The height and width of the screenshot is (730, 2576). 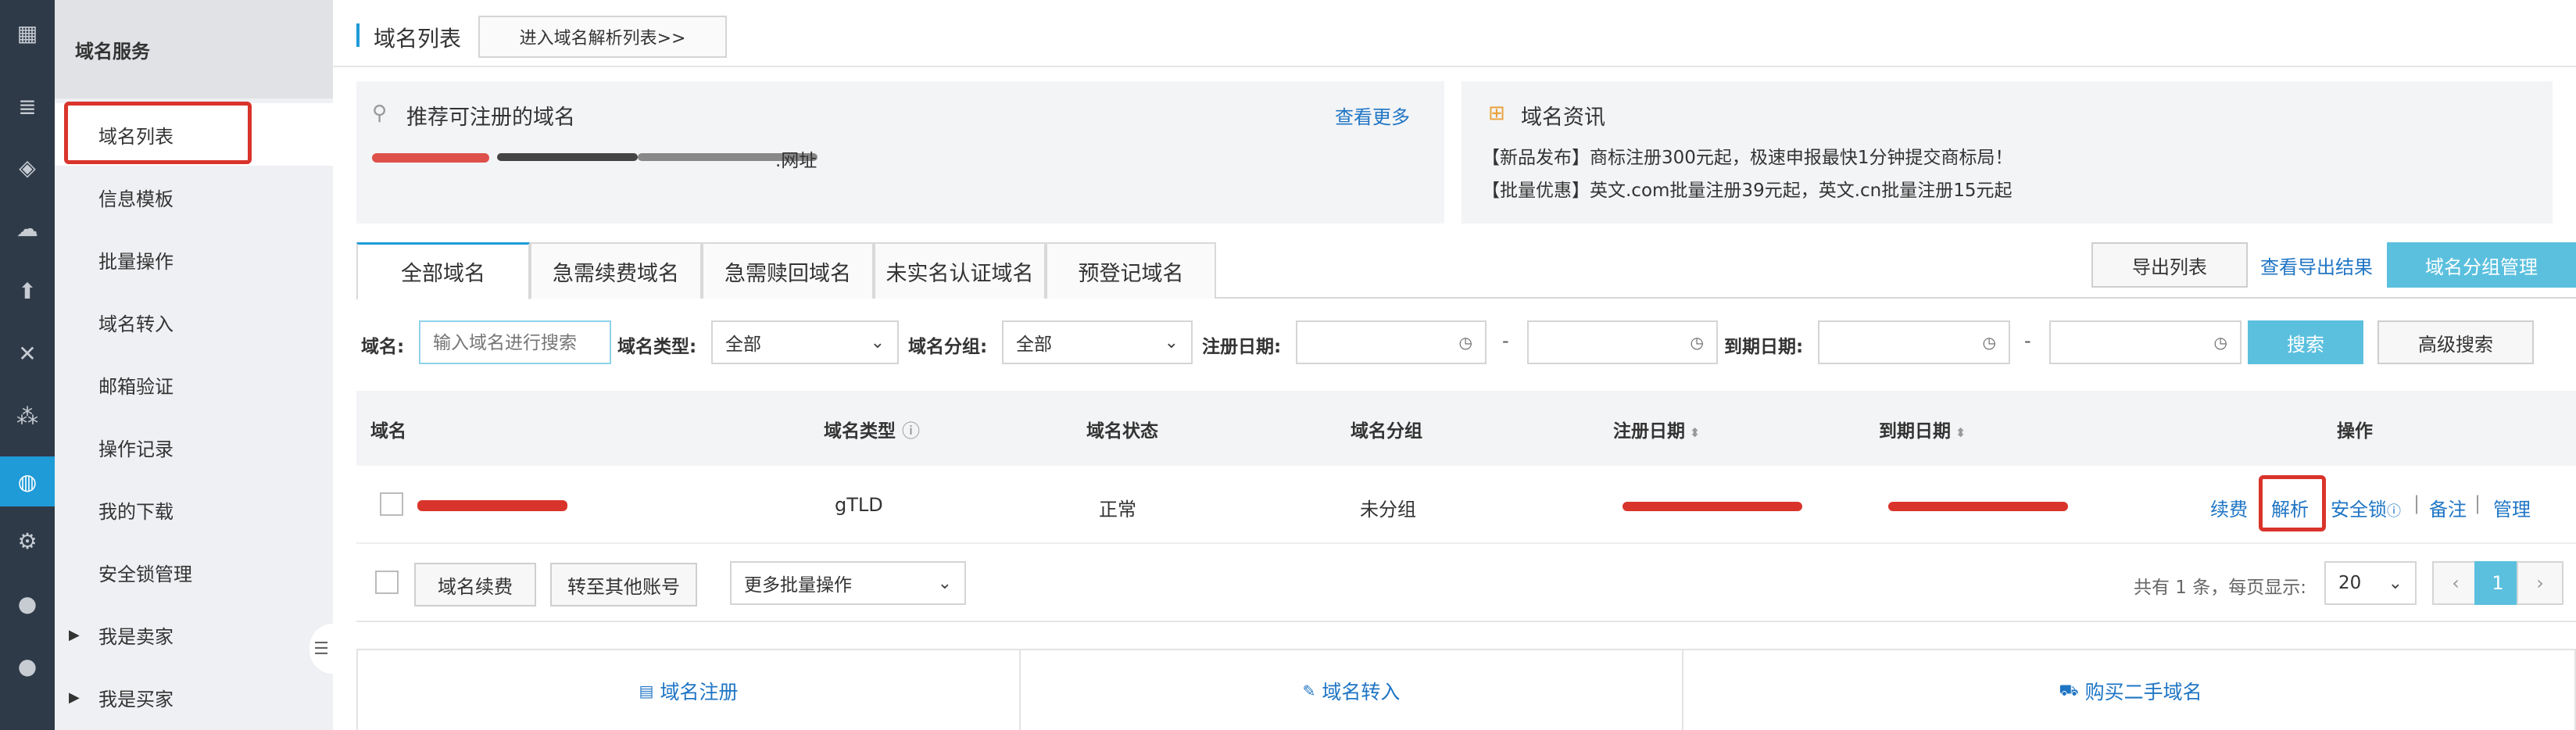 What do you see at coordinates (1361, 692) in the screenshot?
I see `footer-transfer-label: 域名转入` at bounding box center [1361, 692].